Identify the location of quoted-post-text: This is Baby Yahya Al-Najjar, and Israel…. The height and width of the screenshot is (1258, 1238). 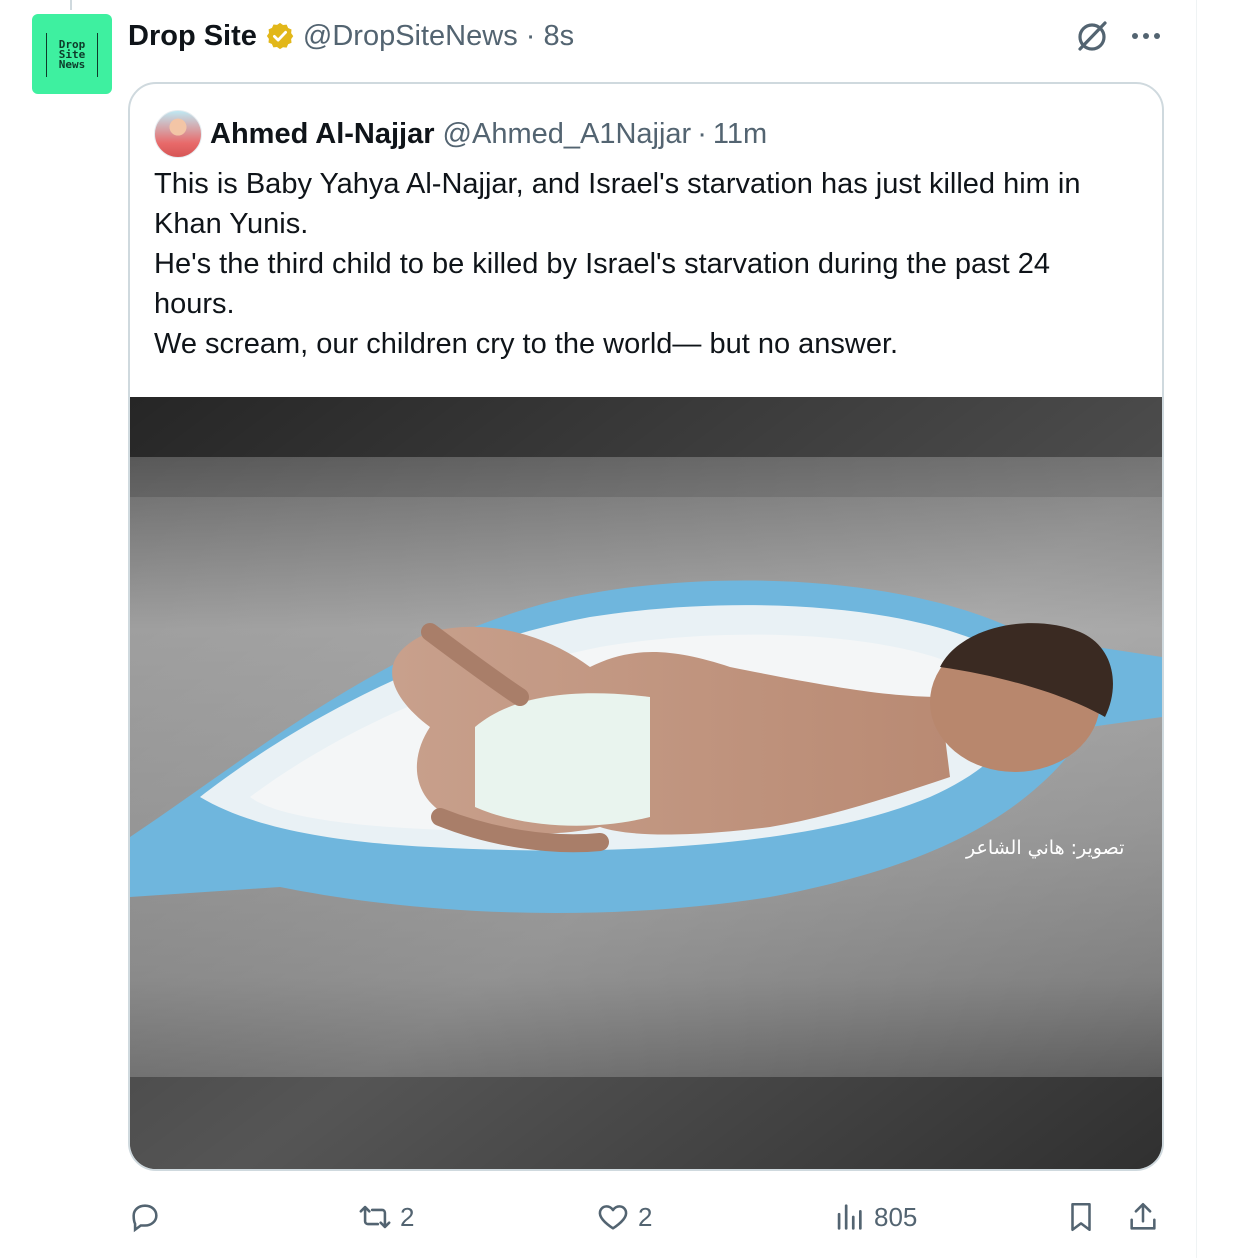
(649, 264).